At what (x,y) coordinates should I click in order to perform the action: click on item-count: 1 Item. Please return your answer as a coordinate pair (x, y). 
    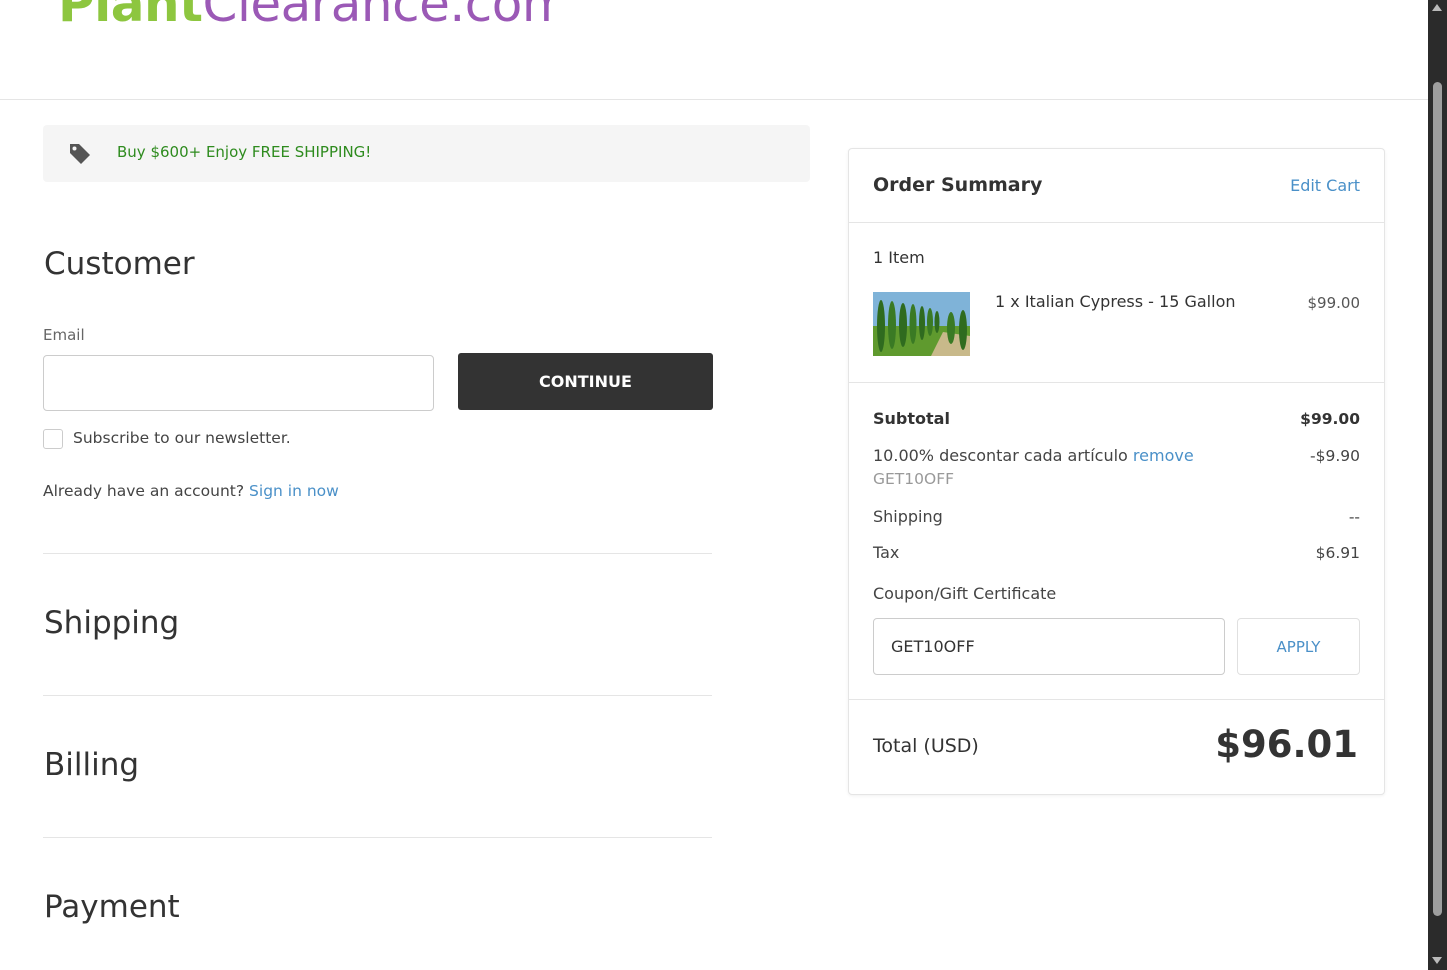
    Looking at the image, I should click on (899, 257).